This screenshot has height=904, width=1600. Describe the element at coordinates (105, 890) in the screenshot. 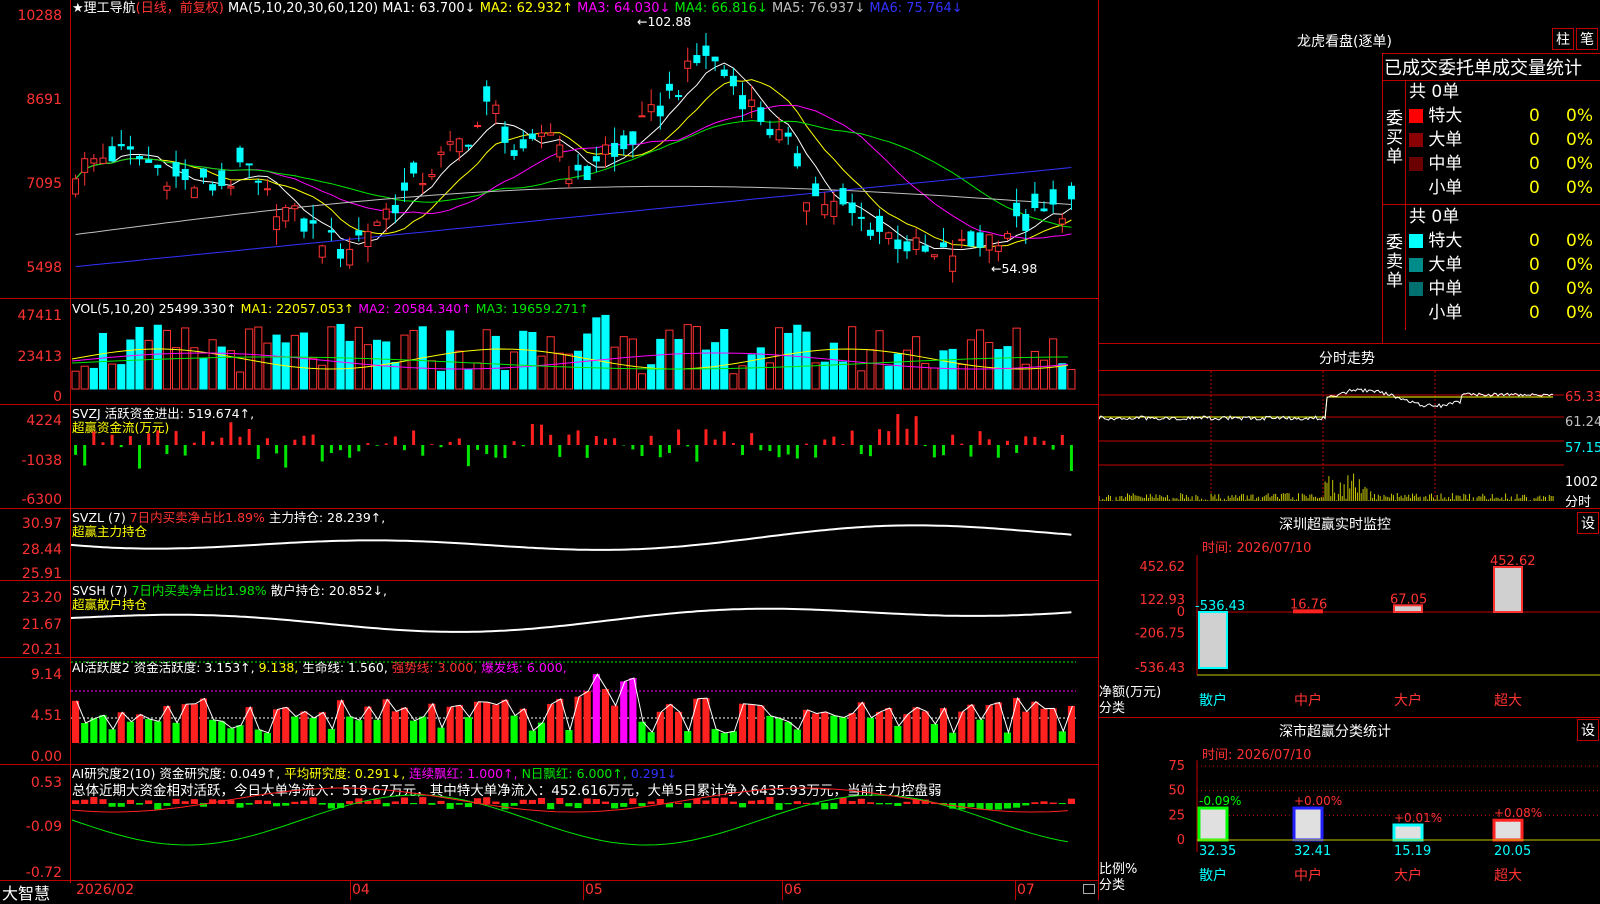

I see `x-axis-label-1: 2026/02` at that location.